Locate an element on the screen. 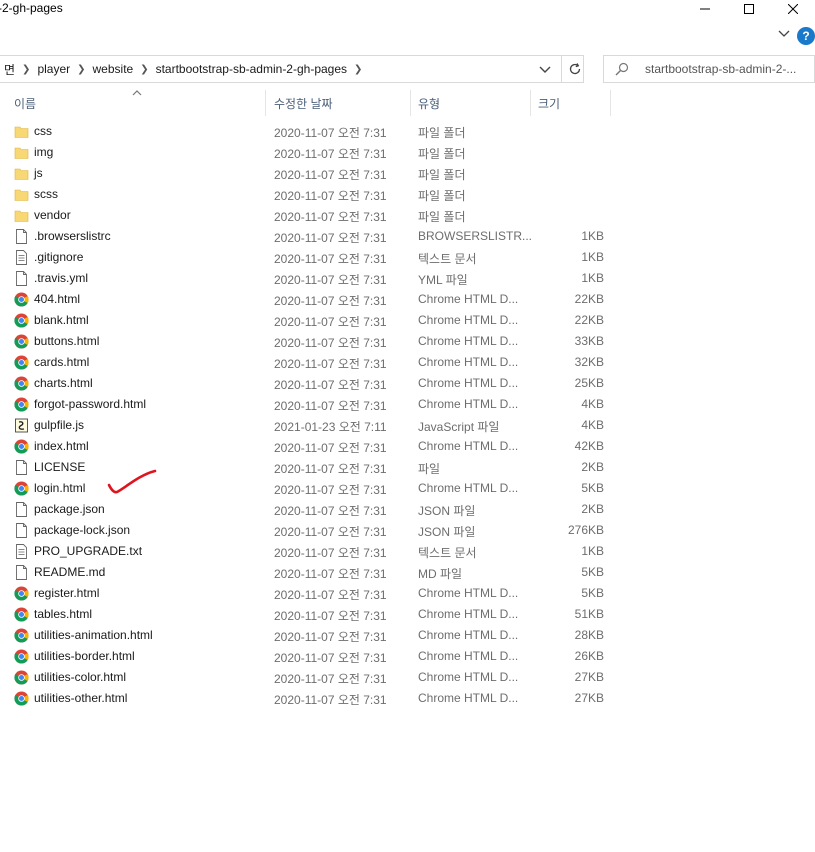  column-header-name: 이름 is located at coordinates (133, 103).